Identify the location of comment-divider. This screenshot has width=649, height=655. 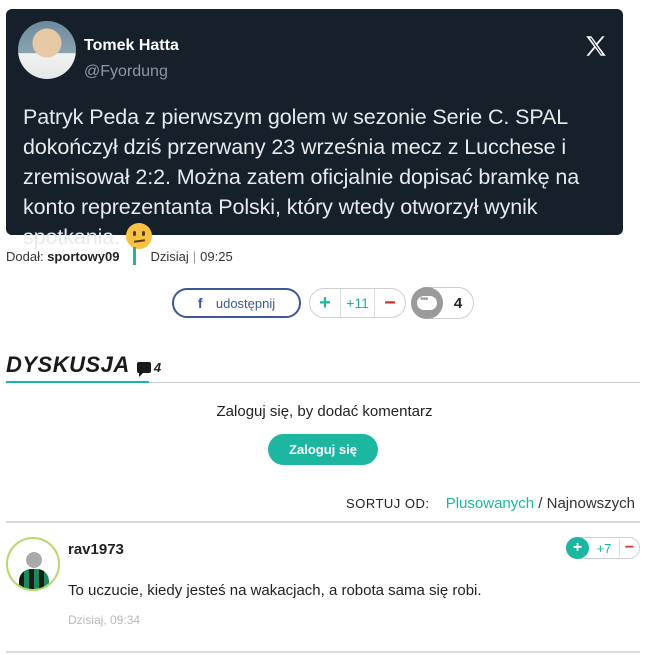
(323, 652).